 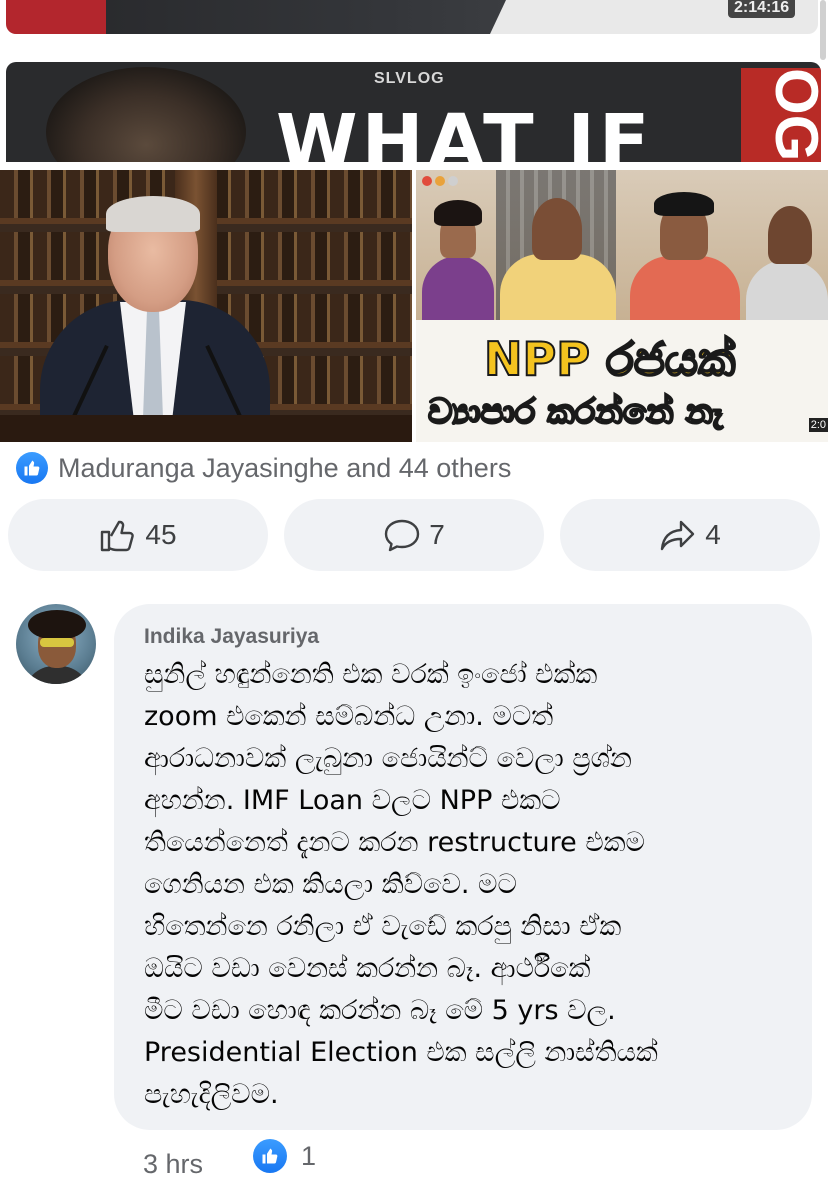 I want to click on thumbnail-caption: NPP රජයක් ව්‍යාපාර කරන්නේ නෑ, so click(x=622, y=381).